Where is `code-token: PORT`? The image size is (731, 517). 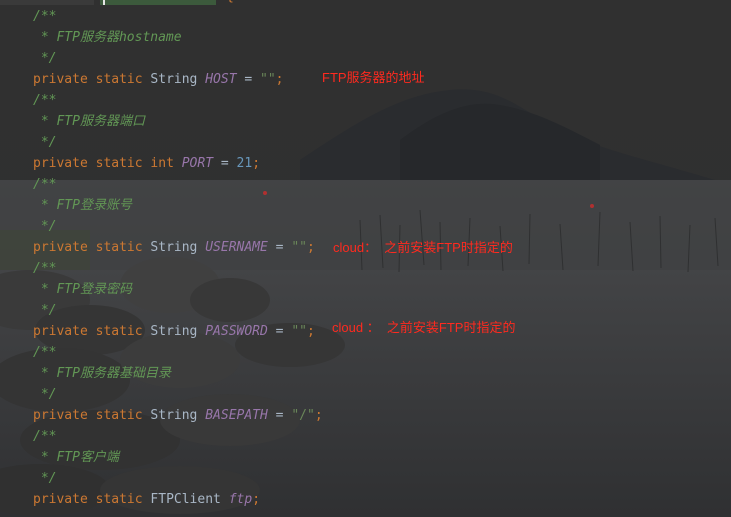
code-token: PORT is located at coordinates (197, 163).